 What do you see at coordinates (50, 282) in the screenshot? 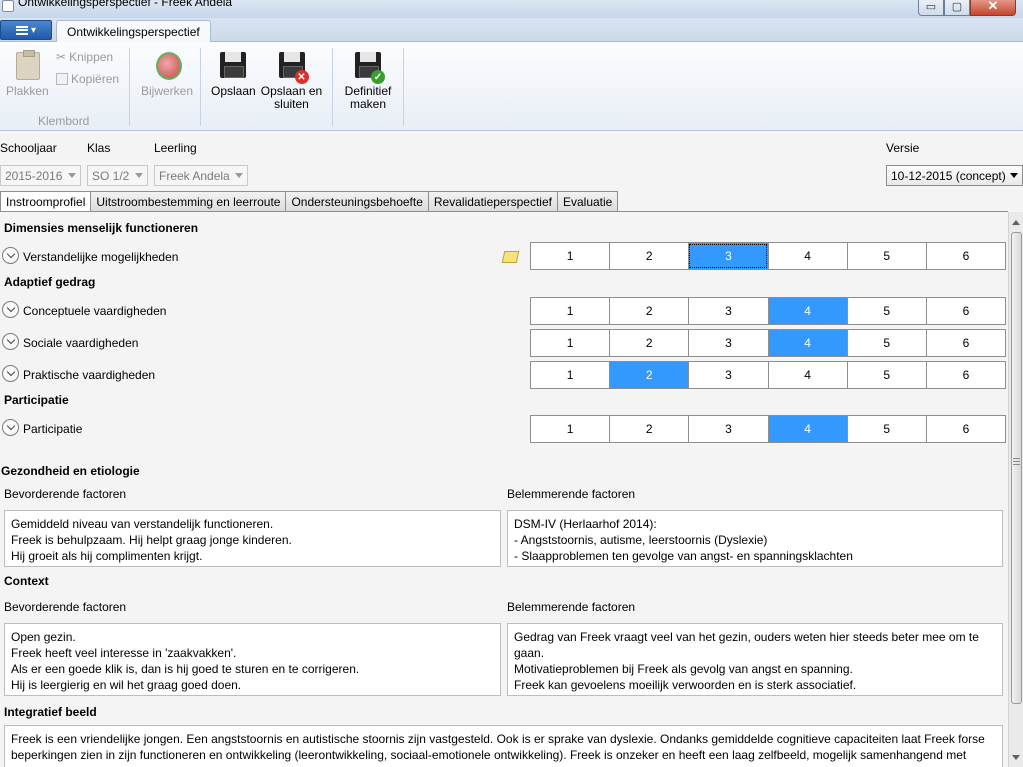
I see `adaptief-header: Adaptief gedrag` at bounding box center [50, 282].